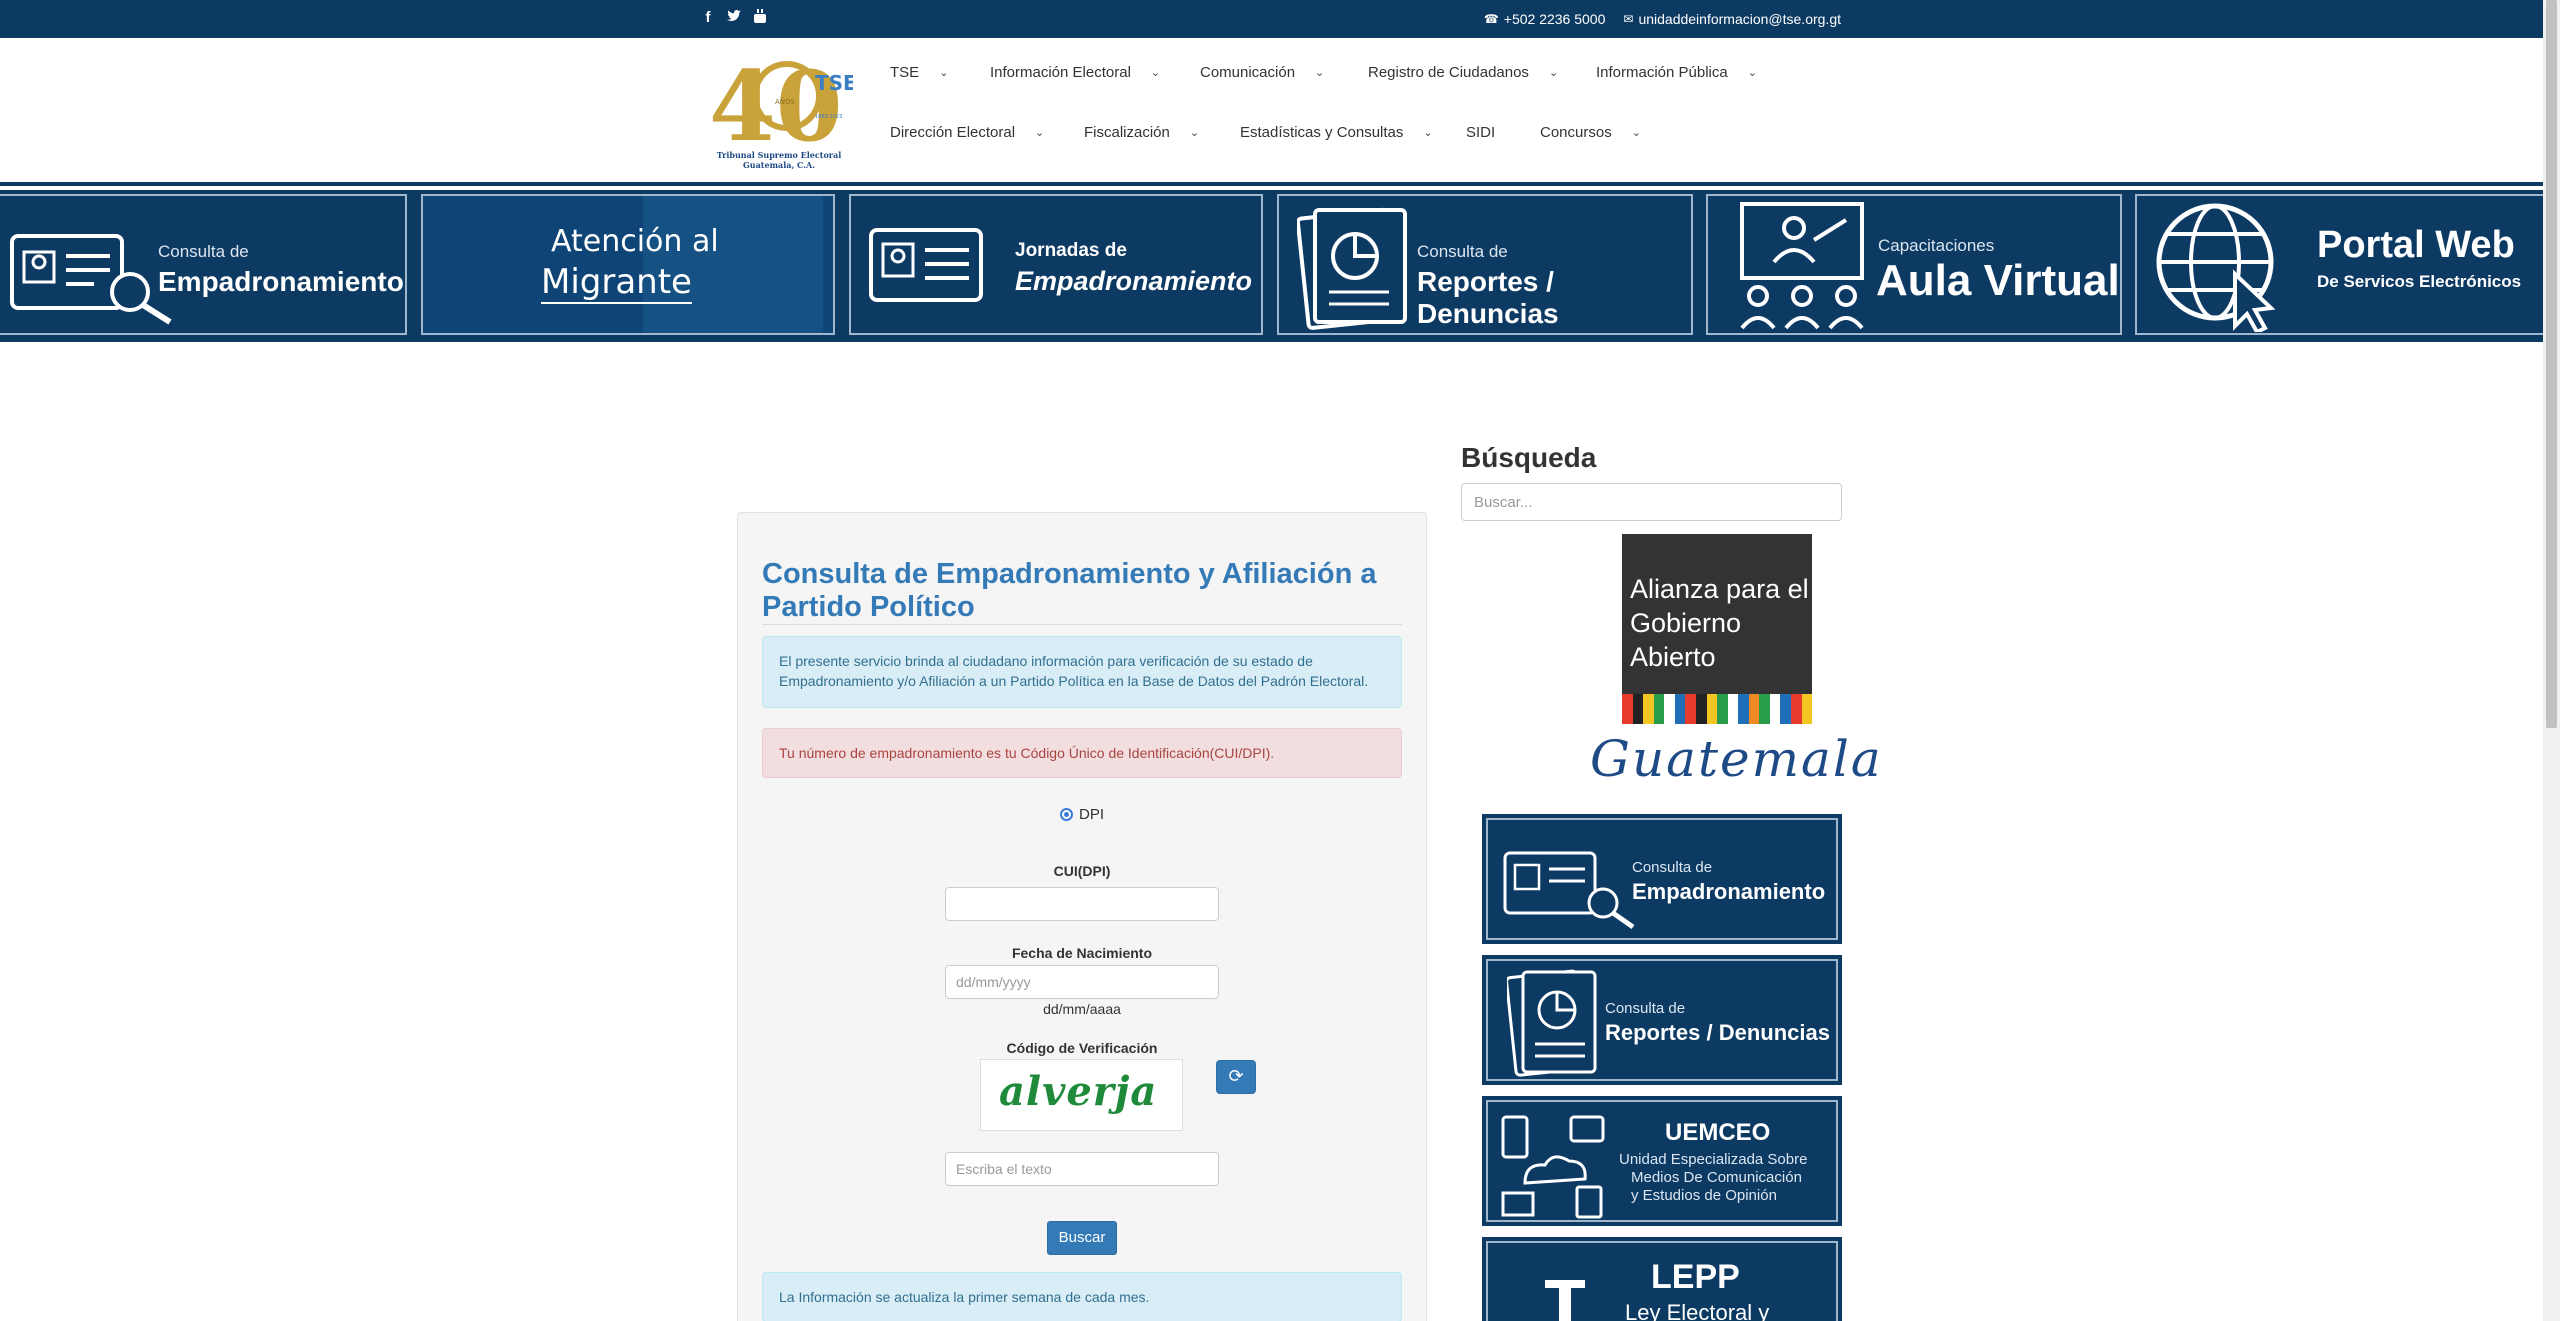 This screenshot has height=1321, width=2560. I want to click on nav-direccion-electoral: Dirección Electoral ⌄, so click(987, 132).